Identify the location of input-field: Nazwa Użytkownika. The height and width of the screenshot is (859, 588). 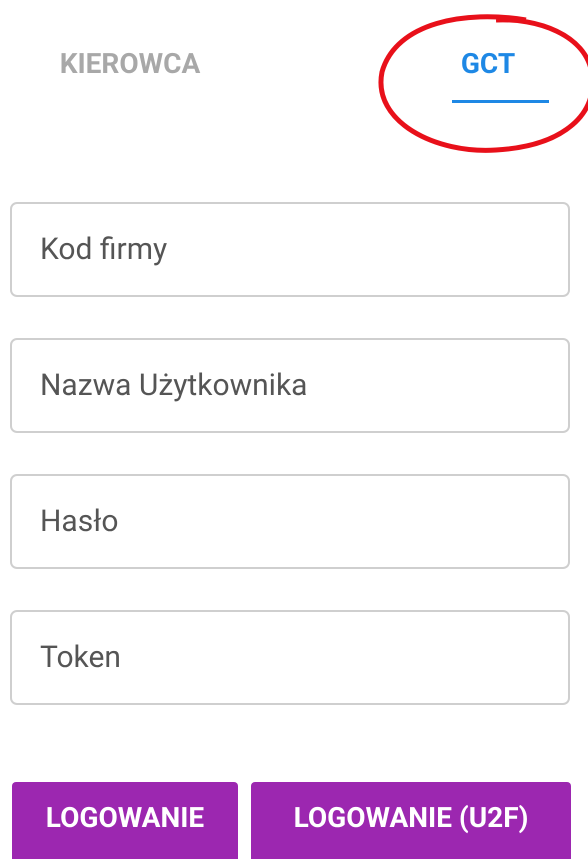
(290, 385).